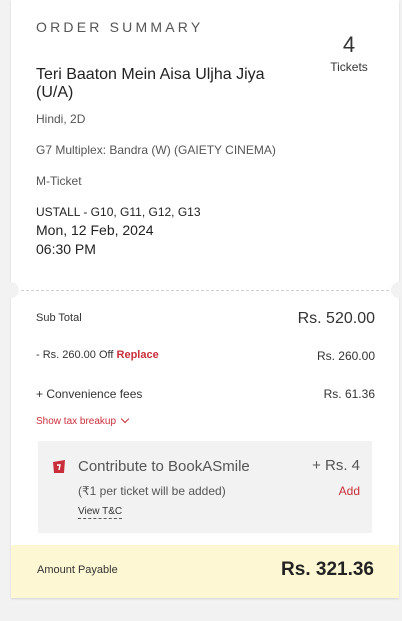 Image resolution: width=402 pixels, height=621 pixels. I want to click on convenience-label: + Convenience fees, so click(89, 394).